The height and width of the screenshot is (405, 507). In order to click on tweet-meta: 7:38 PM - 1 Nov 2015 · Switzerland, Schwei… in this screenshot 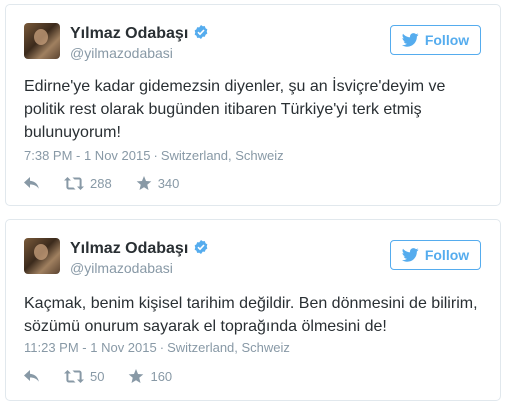, I will do `click(154, 155)`.